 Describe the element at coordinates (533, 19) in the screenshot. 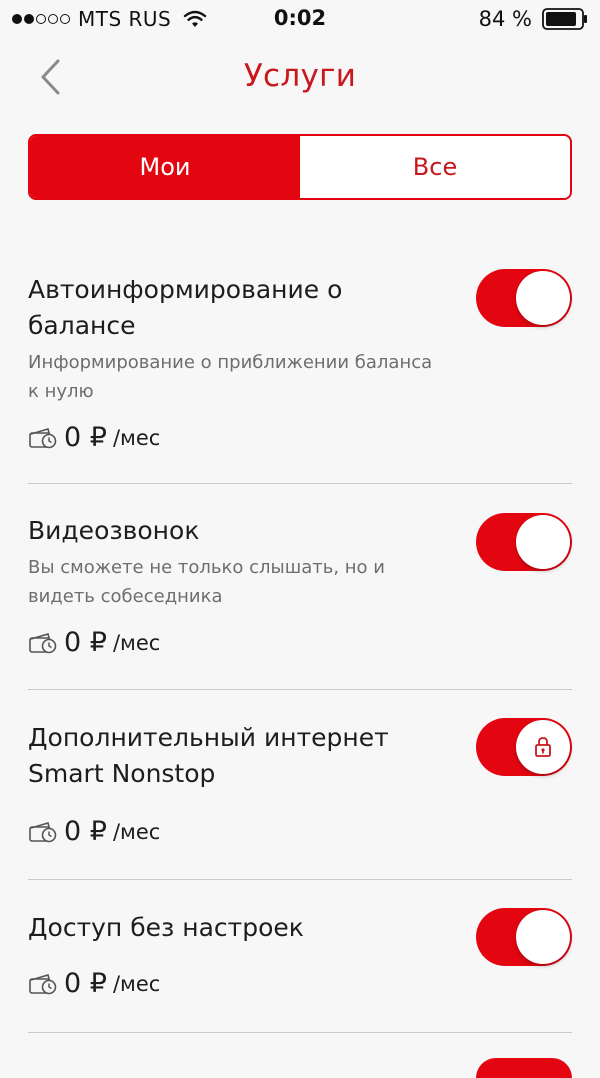

I see `status-right: 84 %` at that location.